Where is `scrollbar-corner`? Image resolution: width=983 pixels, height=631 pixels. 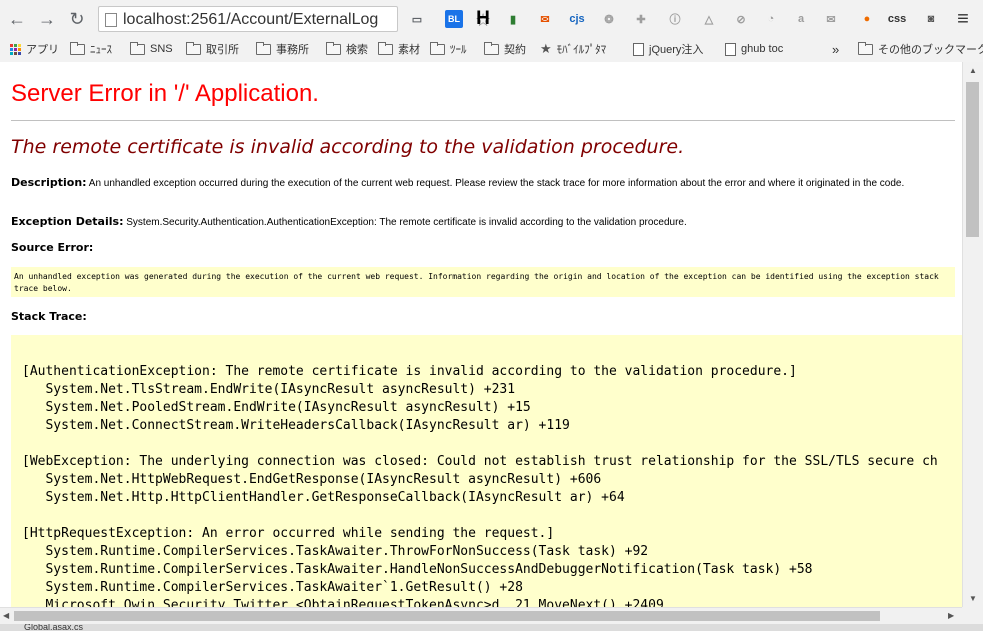
scrollbar-corner is located at coordinates (972, 615).